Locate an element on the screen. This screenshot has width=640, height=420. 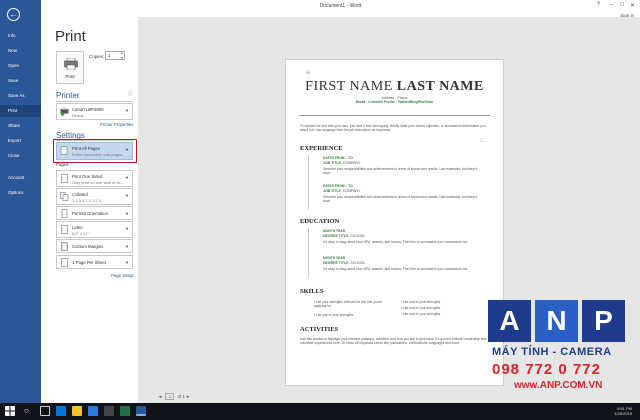
printer-properties-link: Printer Properties is located at coordinates (116, 124).